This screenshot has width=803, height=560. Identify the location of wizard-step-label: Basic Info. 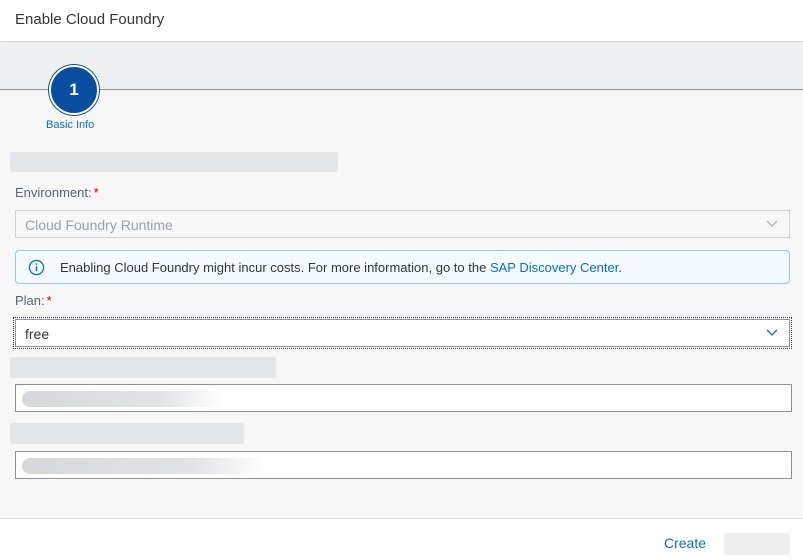
(70, 125).